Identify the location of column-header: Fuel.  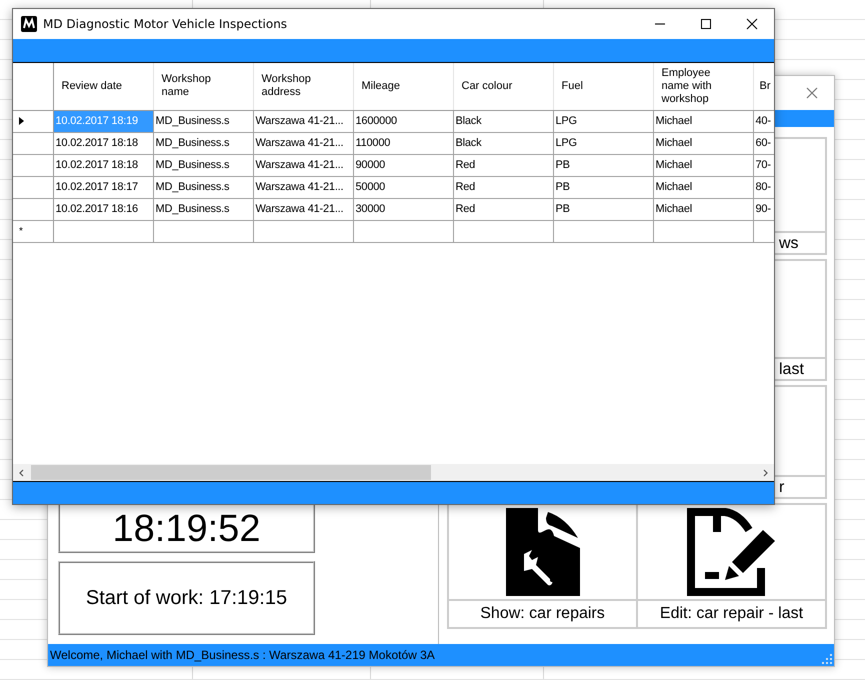
(603, 86).